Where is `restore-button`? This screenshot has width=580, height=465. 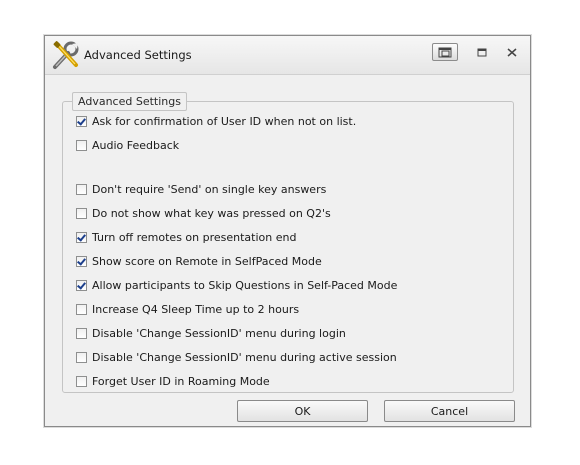
restore-button is located at coordinates (445, 52).